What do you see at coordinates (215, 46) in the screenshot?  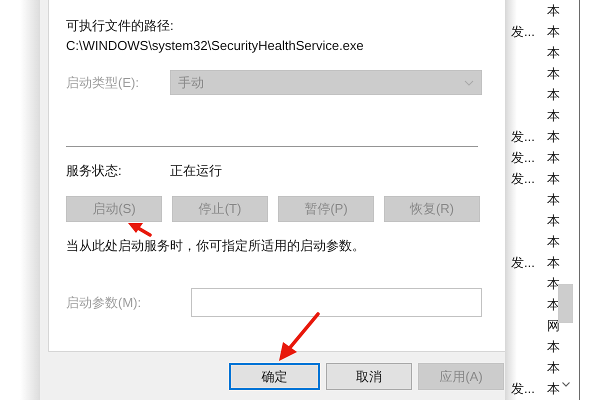 I see `path-text: C:\WINDOWS\system32\SecurityHealthService.exe` at bounding box center [215, 46].